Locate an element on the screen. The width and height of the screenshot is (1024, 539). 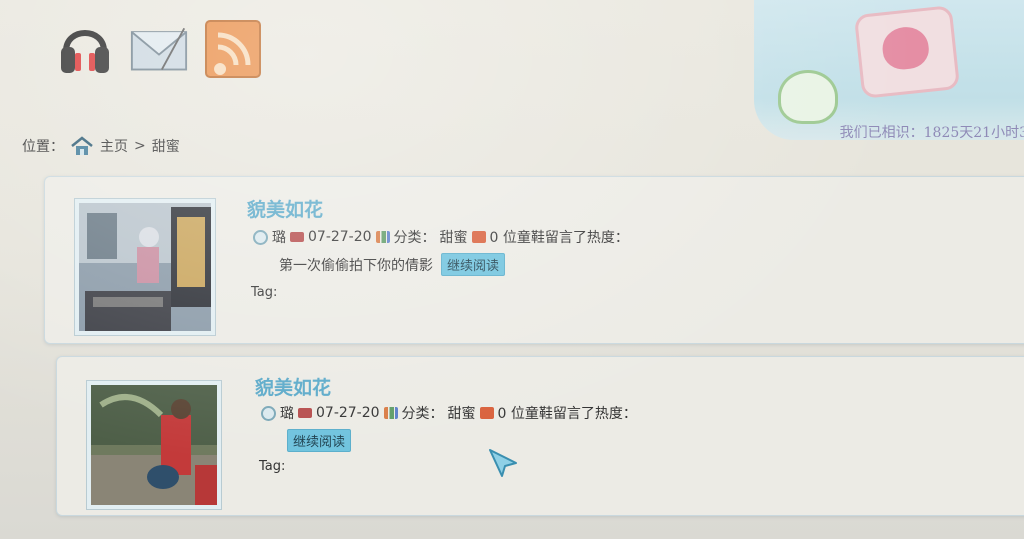
mouse-cursor-icon is located at coordinates (503, 463).